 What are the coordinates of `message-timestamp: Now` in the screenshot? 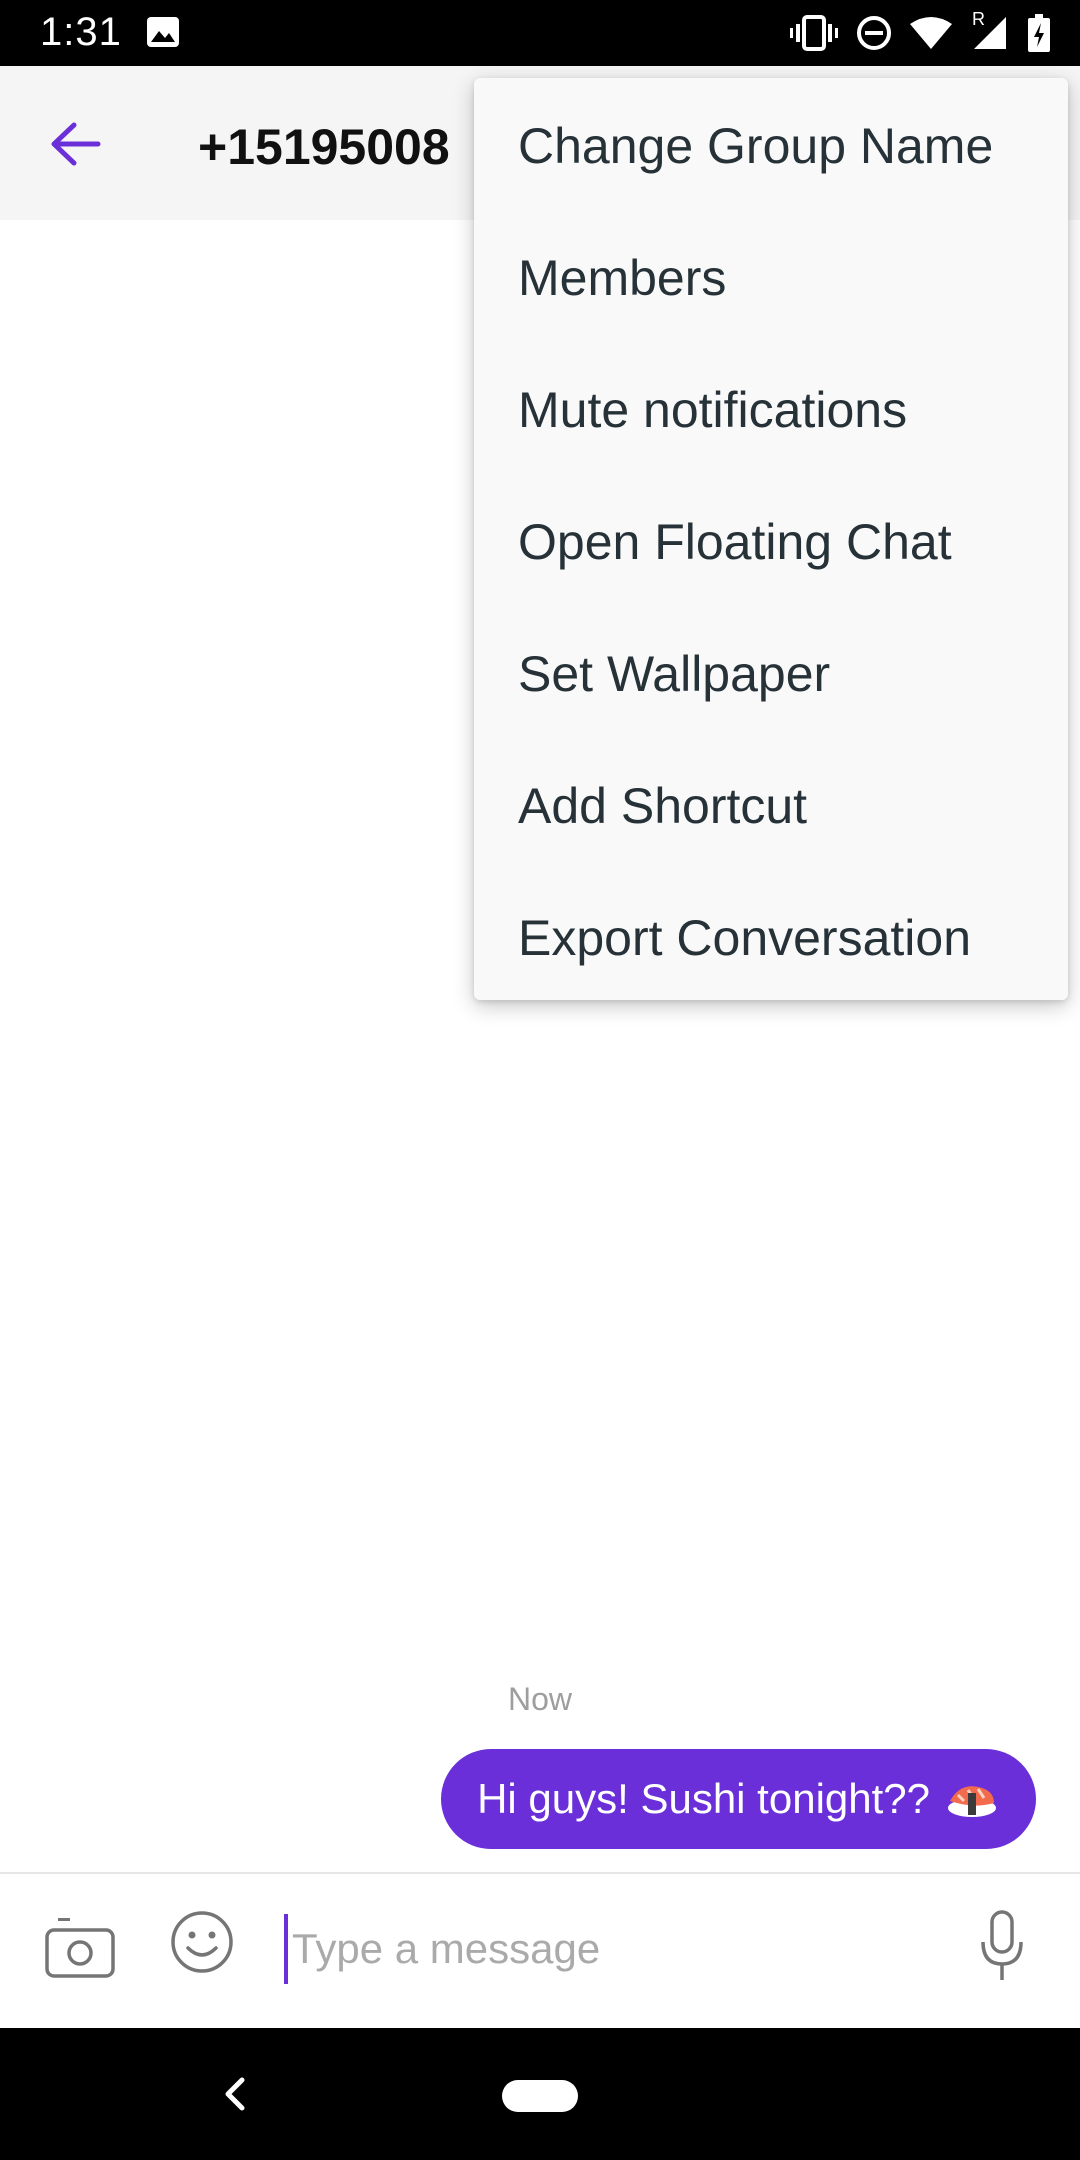 It's located at (539, 1699).